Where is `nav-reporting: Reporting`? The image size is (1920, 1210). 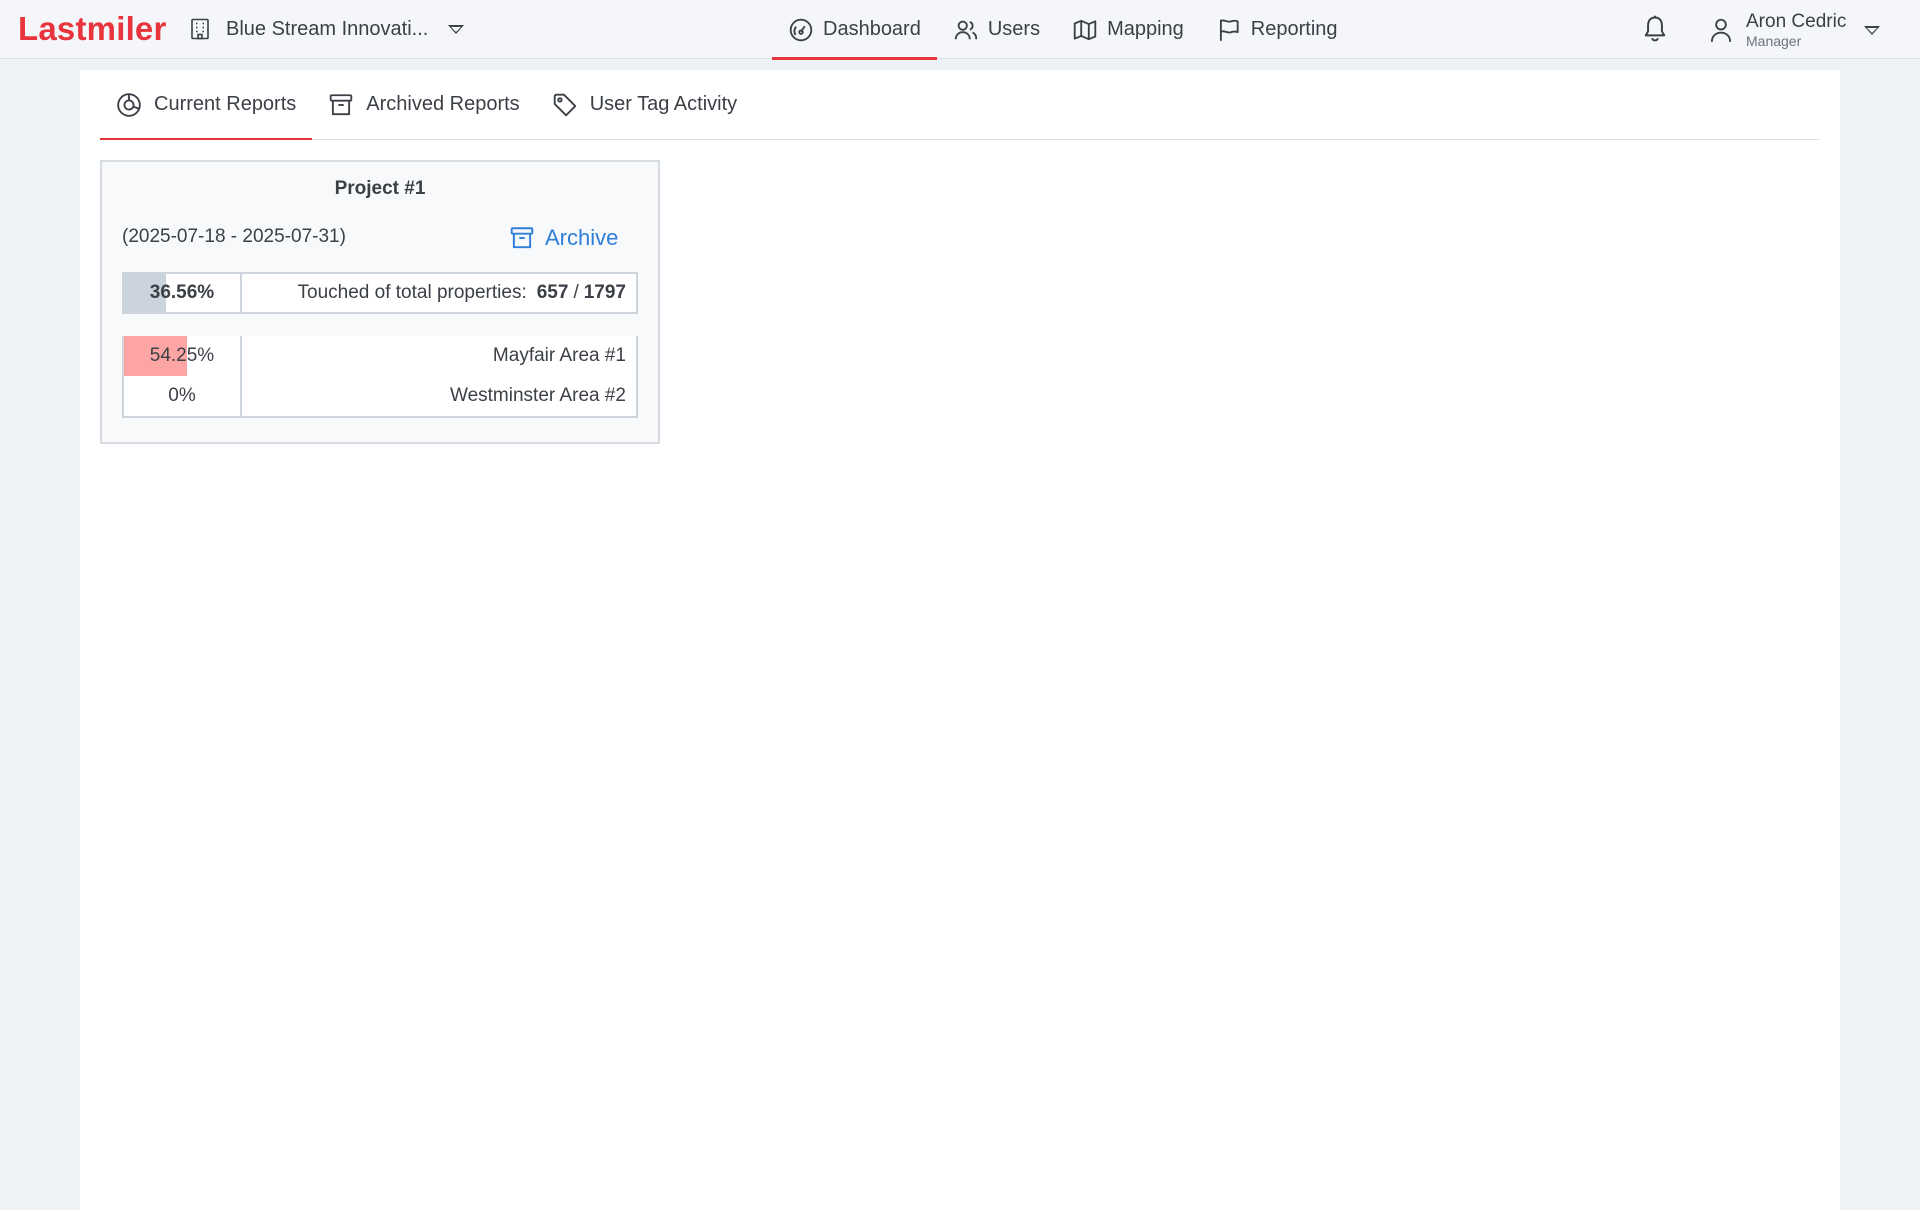 nav-reporting: Reporting is located at coordinates (1277, 29).